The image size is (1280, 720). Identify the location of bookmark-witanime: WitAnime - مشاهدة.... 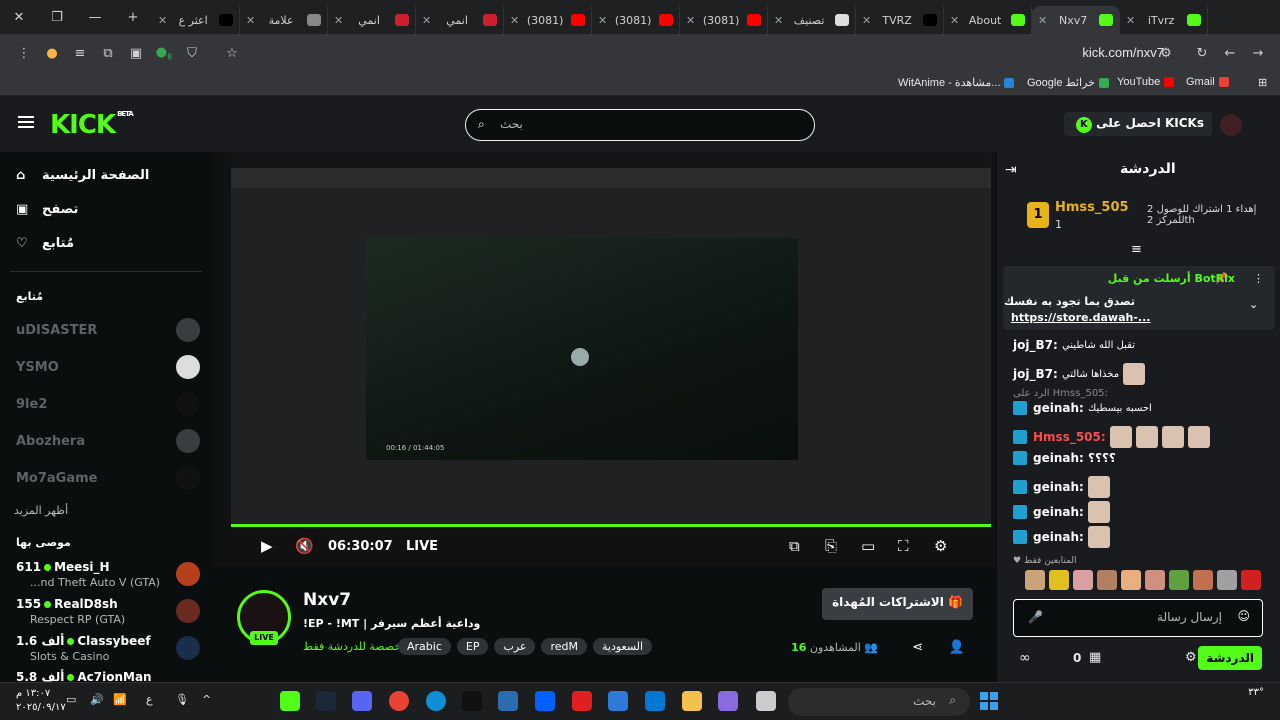
(956, 82).